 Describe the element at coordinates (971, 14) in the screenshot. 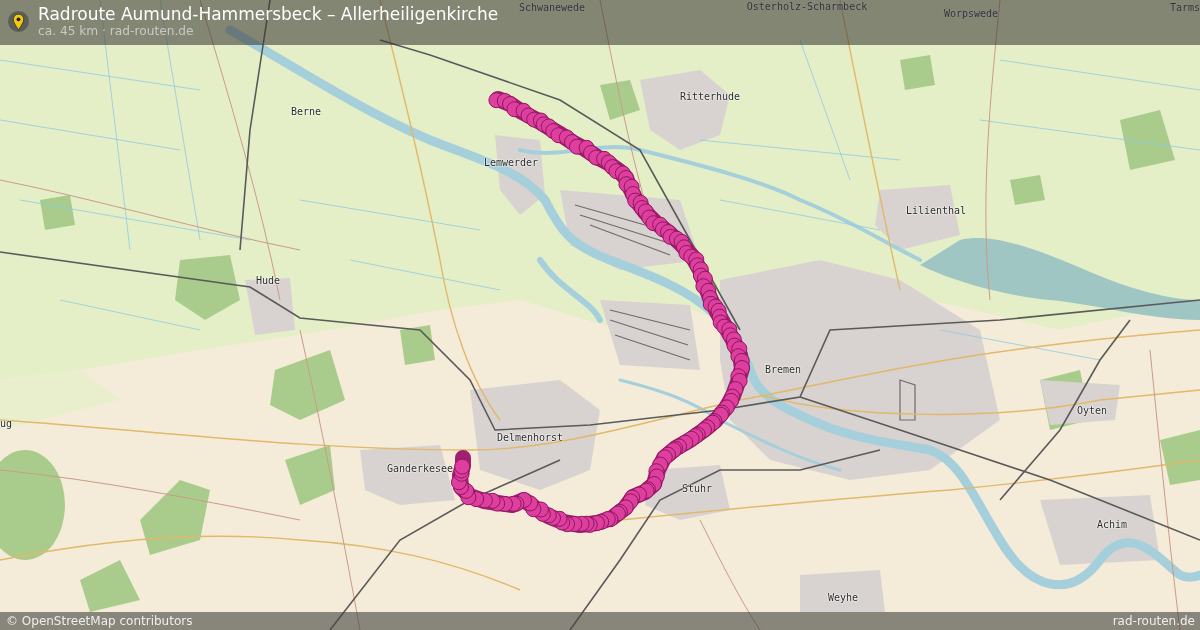

I see `place-label: Worpswede` at that location.